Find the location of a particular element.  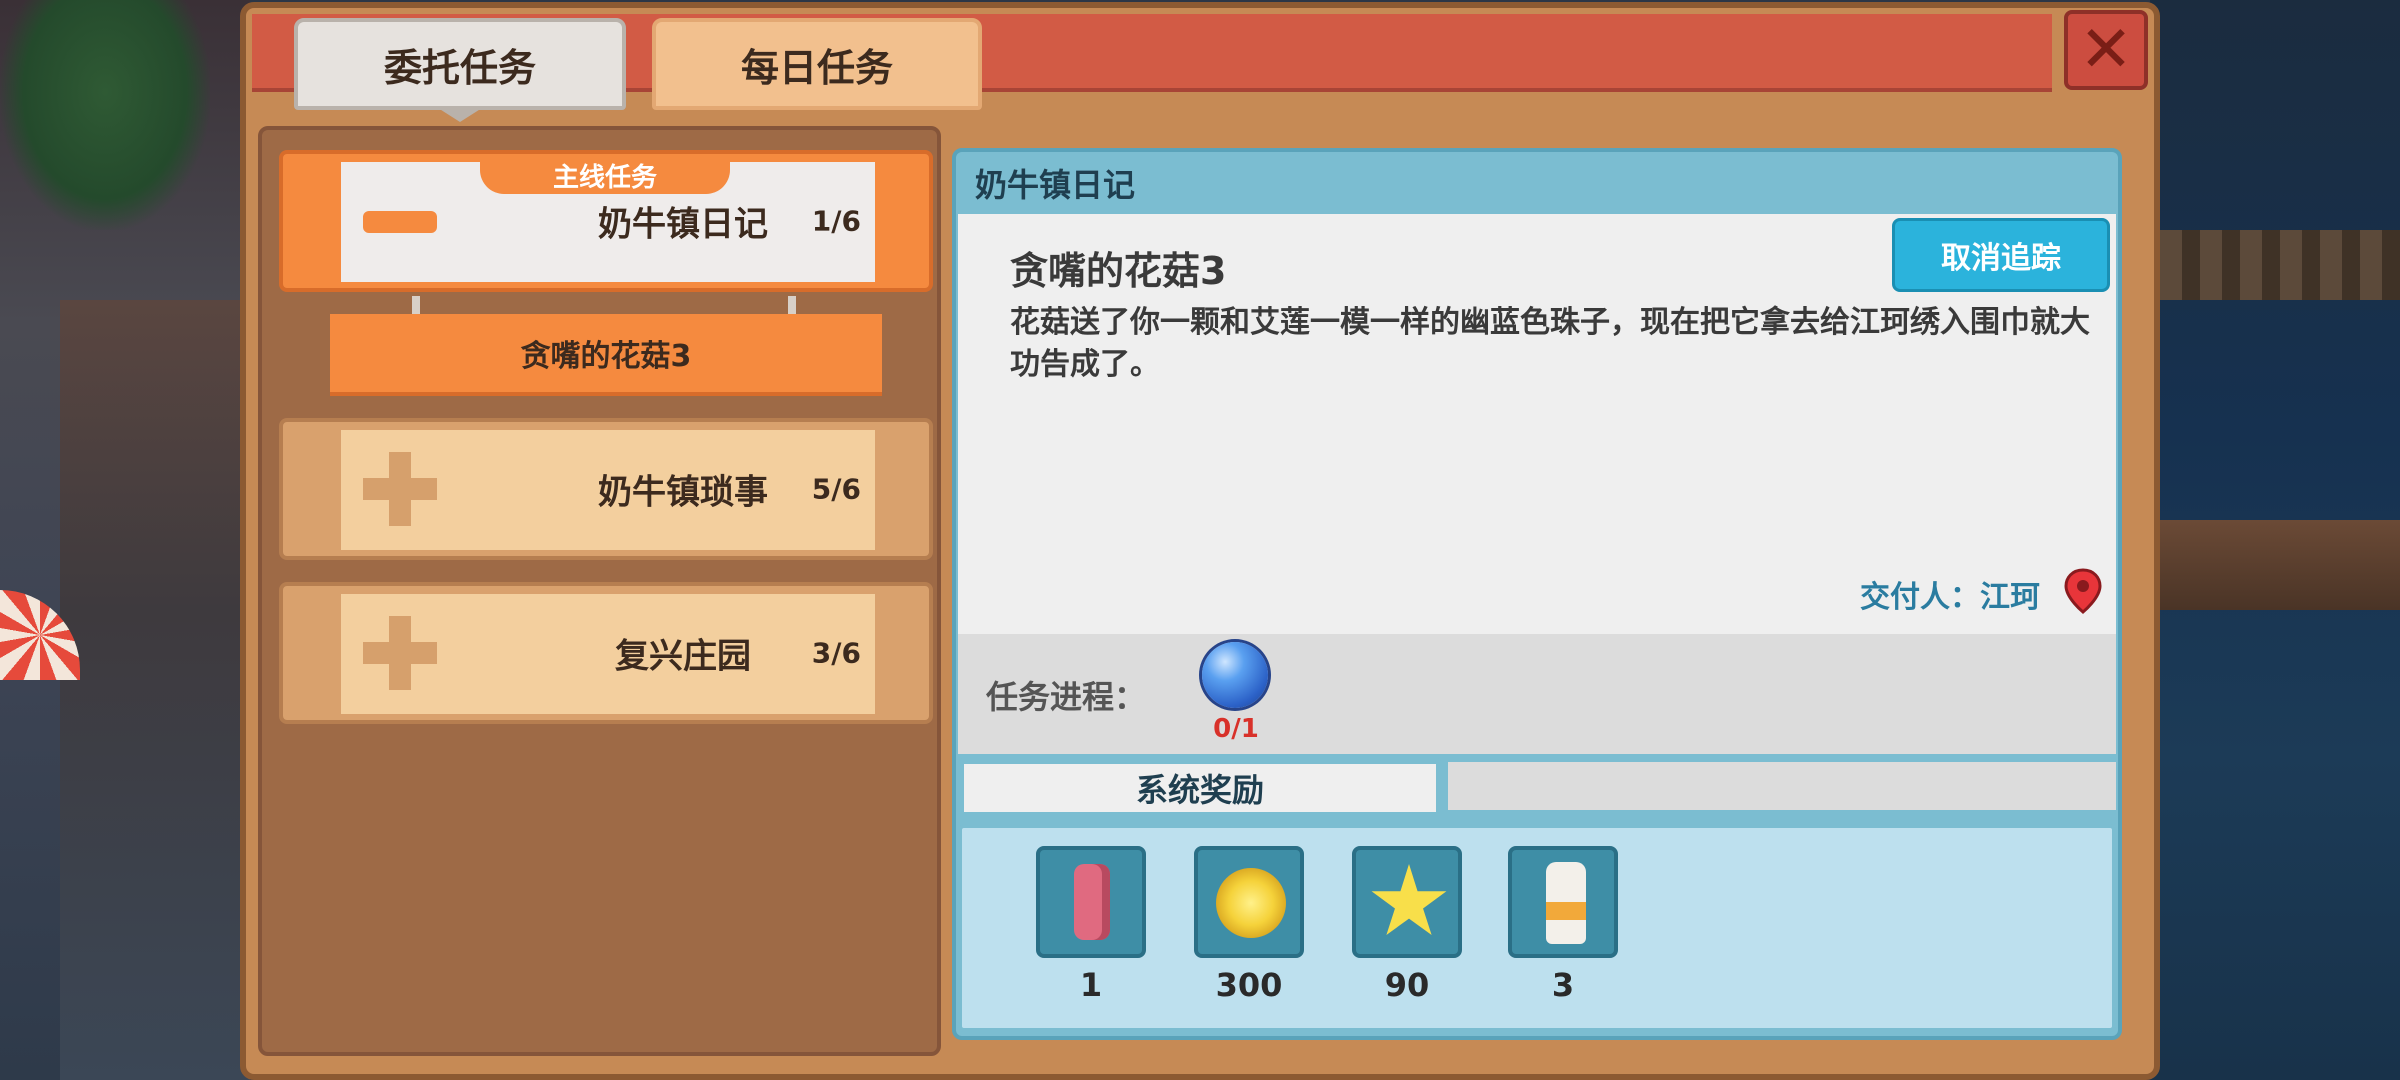

quest-name: 奶牛镇日记 is located at coordinates (683, 224).